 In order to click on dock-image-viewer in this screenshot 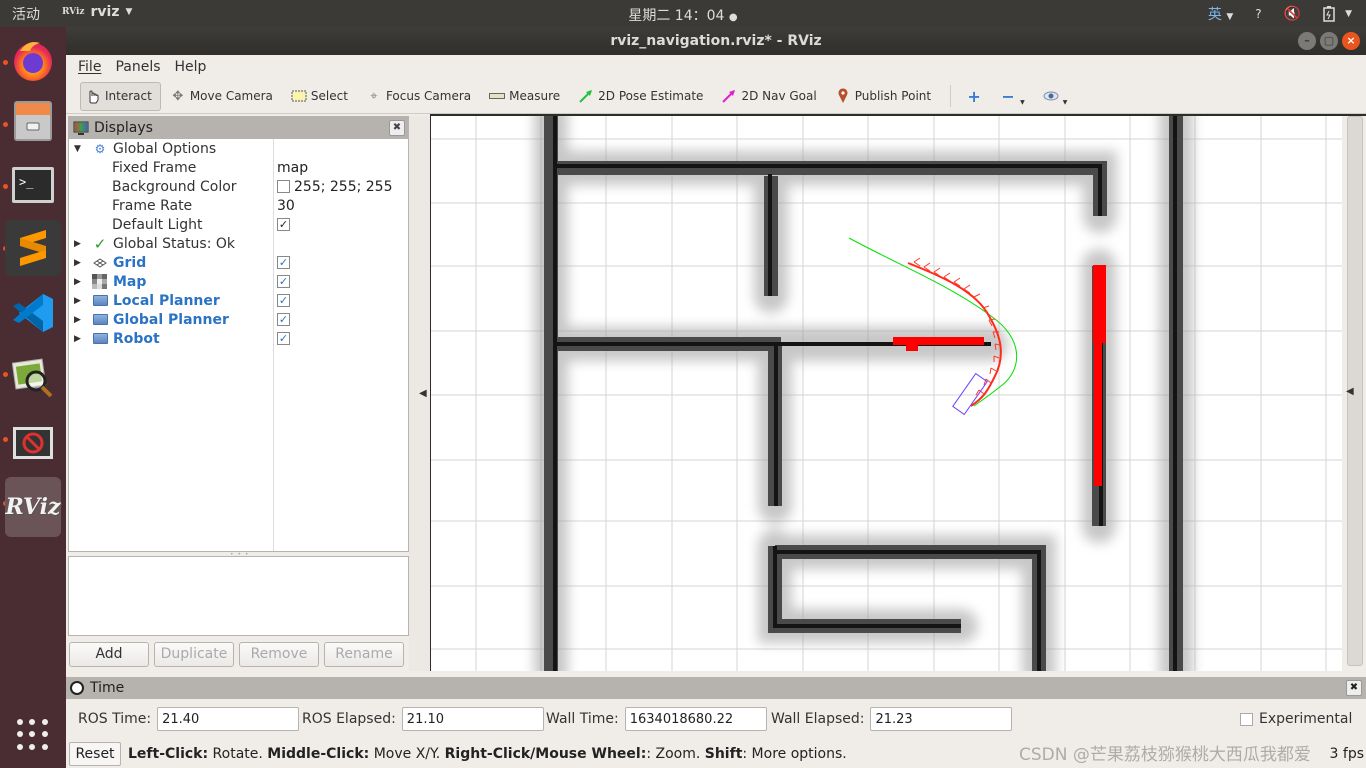, I will do `click(33, 378)`.